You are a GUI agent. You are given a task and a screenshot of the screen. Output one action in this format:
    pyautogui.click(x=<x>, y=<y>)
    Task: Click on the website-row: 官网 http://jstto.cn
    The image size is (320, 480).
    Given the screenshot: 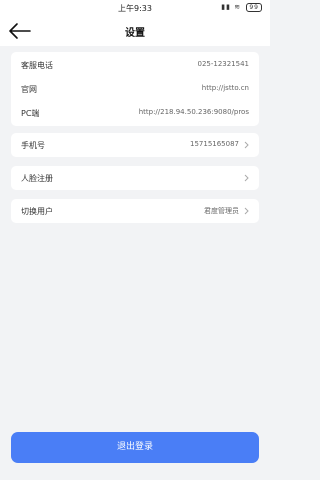 What is the action you would take?
    pyautogui.click(x=135, y=89)
    